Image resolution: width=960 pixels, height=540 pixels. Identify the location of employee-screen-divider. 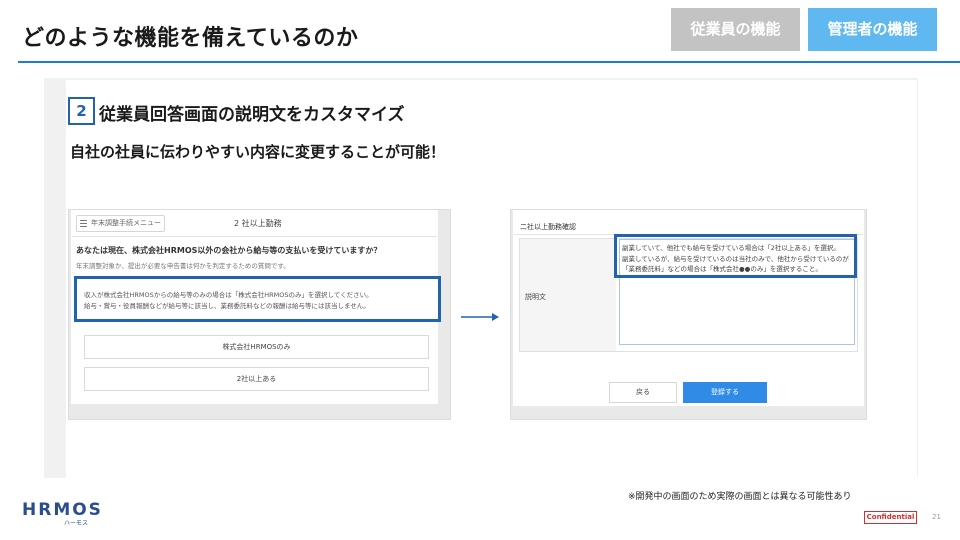
(254, 236).